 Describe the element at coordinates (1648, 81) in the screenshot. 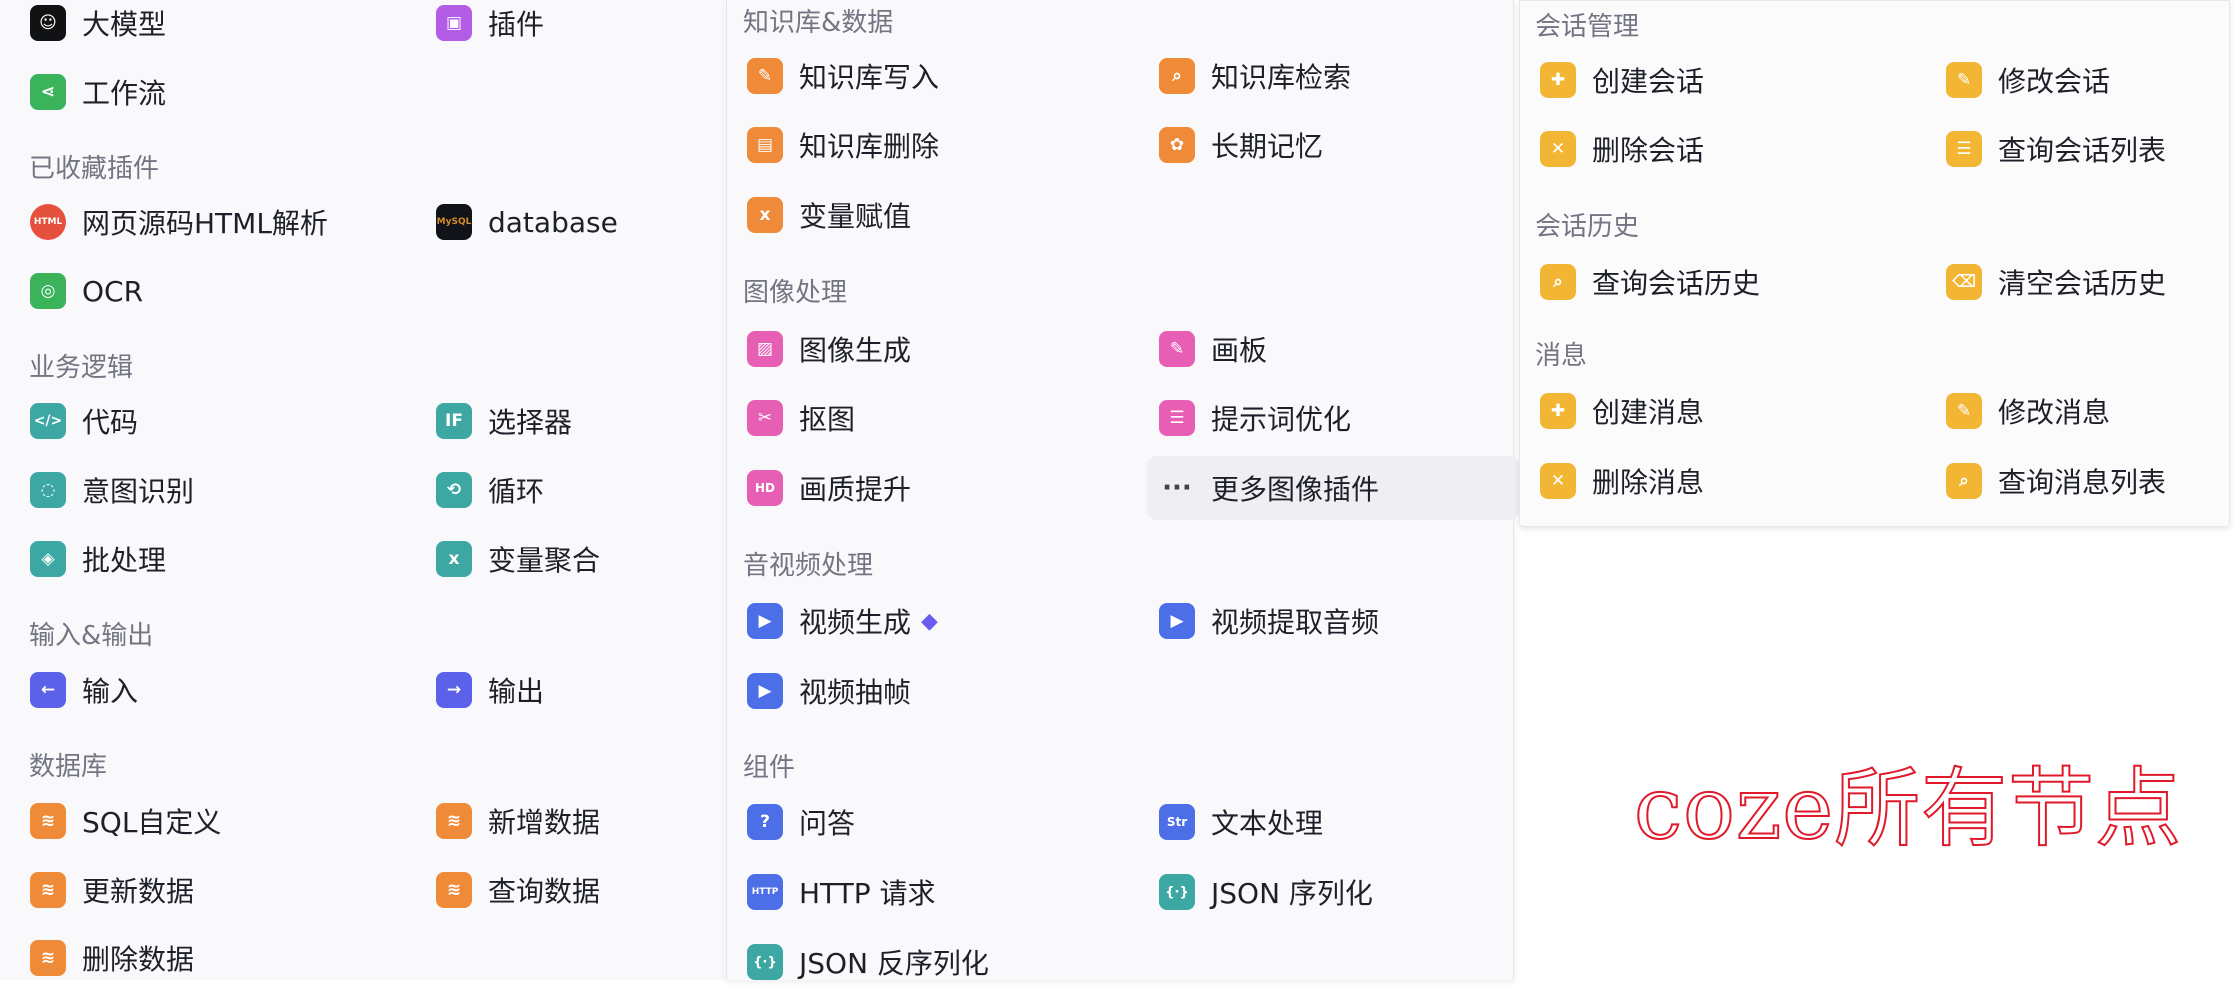

I see `node-label: 创建会话` at that location.